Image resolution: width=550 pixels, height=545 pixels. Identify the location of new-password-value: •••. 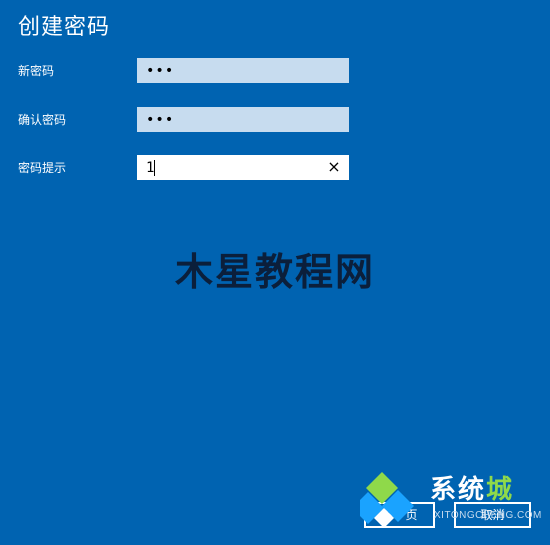
(160, 71).